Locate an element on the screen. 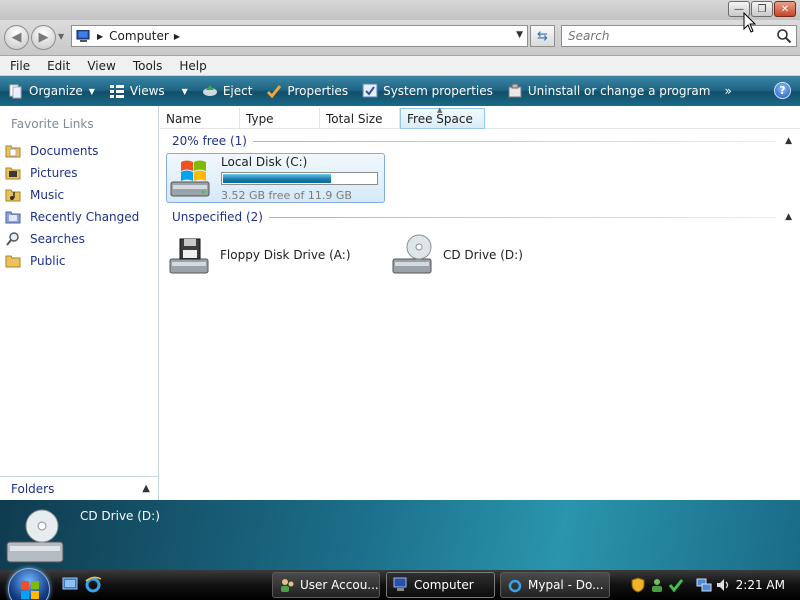 The width and height of the screenshot is (800, 600). favorite-link-label: Recently Changed is located at coordinates (85, 217).